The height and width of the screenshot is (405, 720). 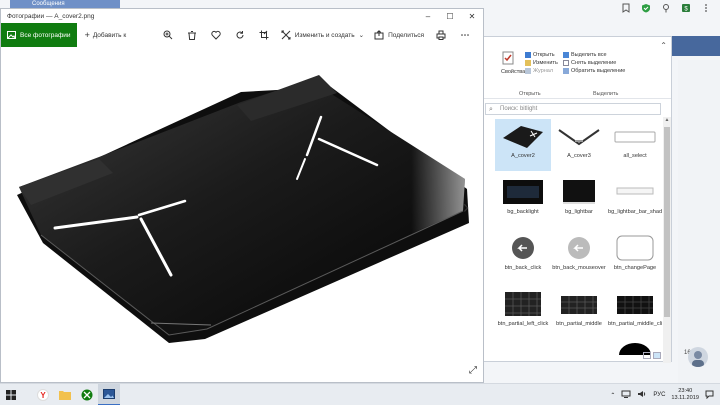 I want to click on browser-side-panel, so click(x=699, y=221).